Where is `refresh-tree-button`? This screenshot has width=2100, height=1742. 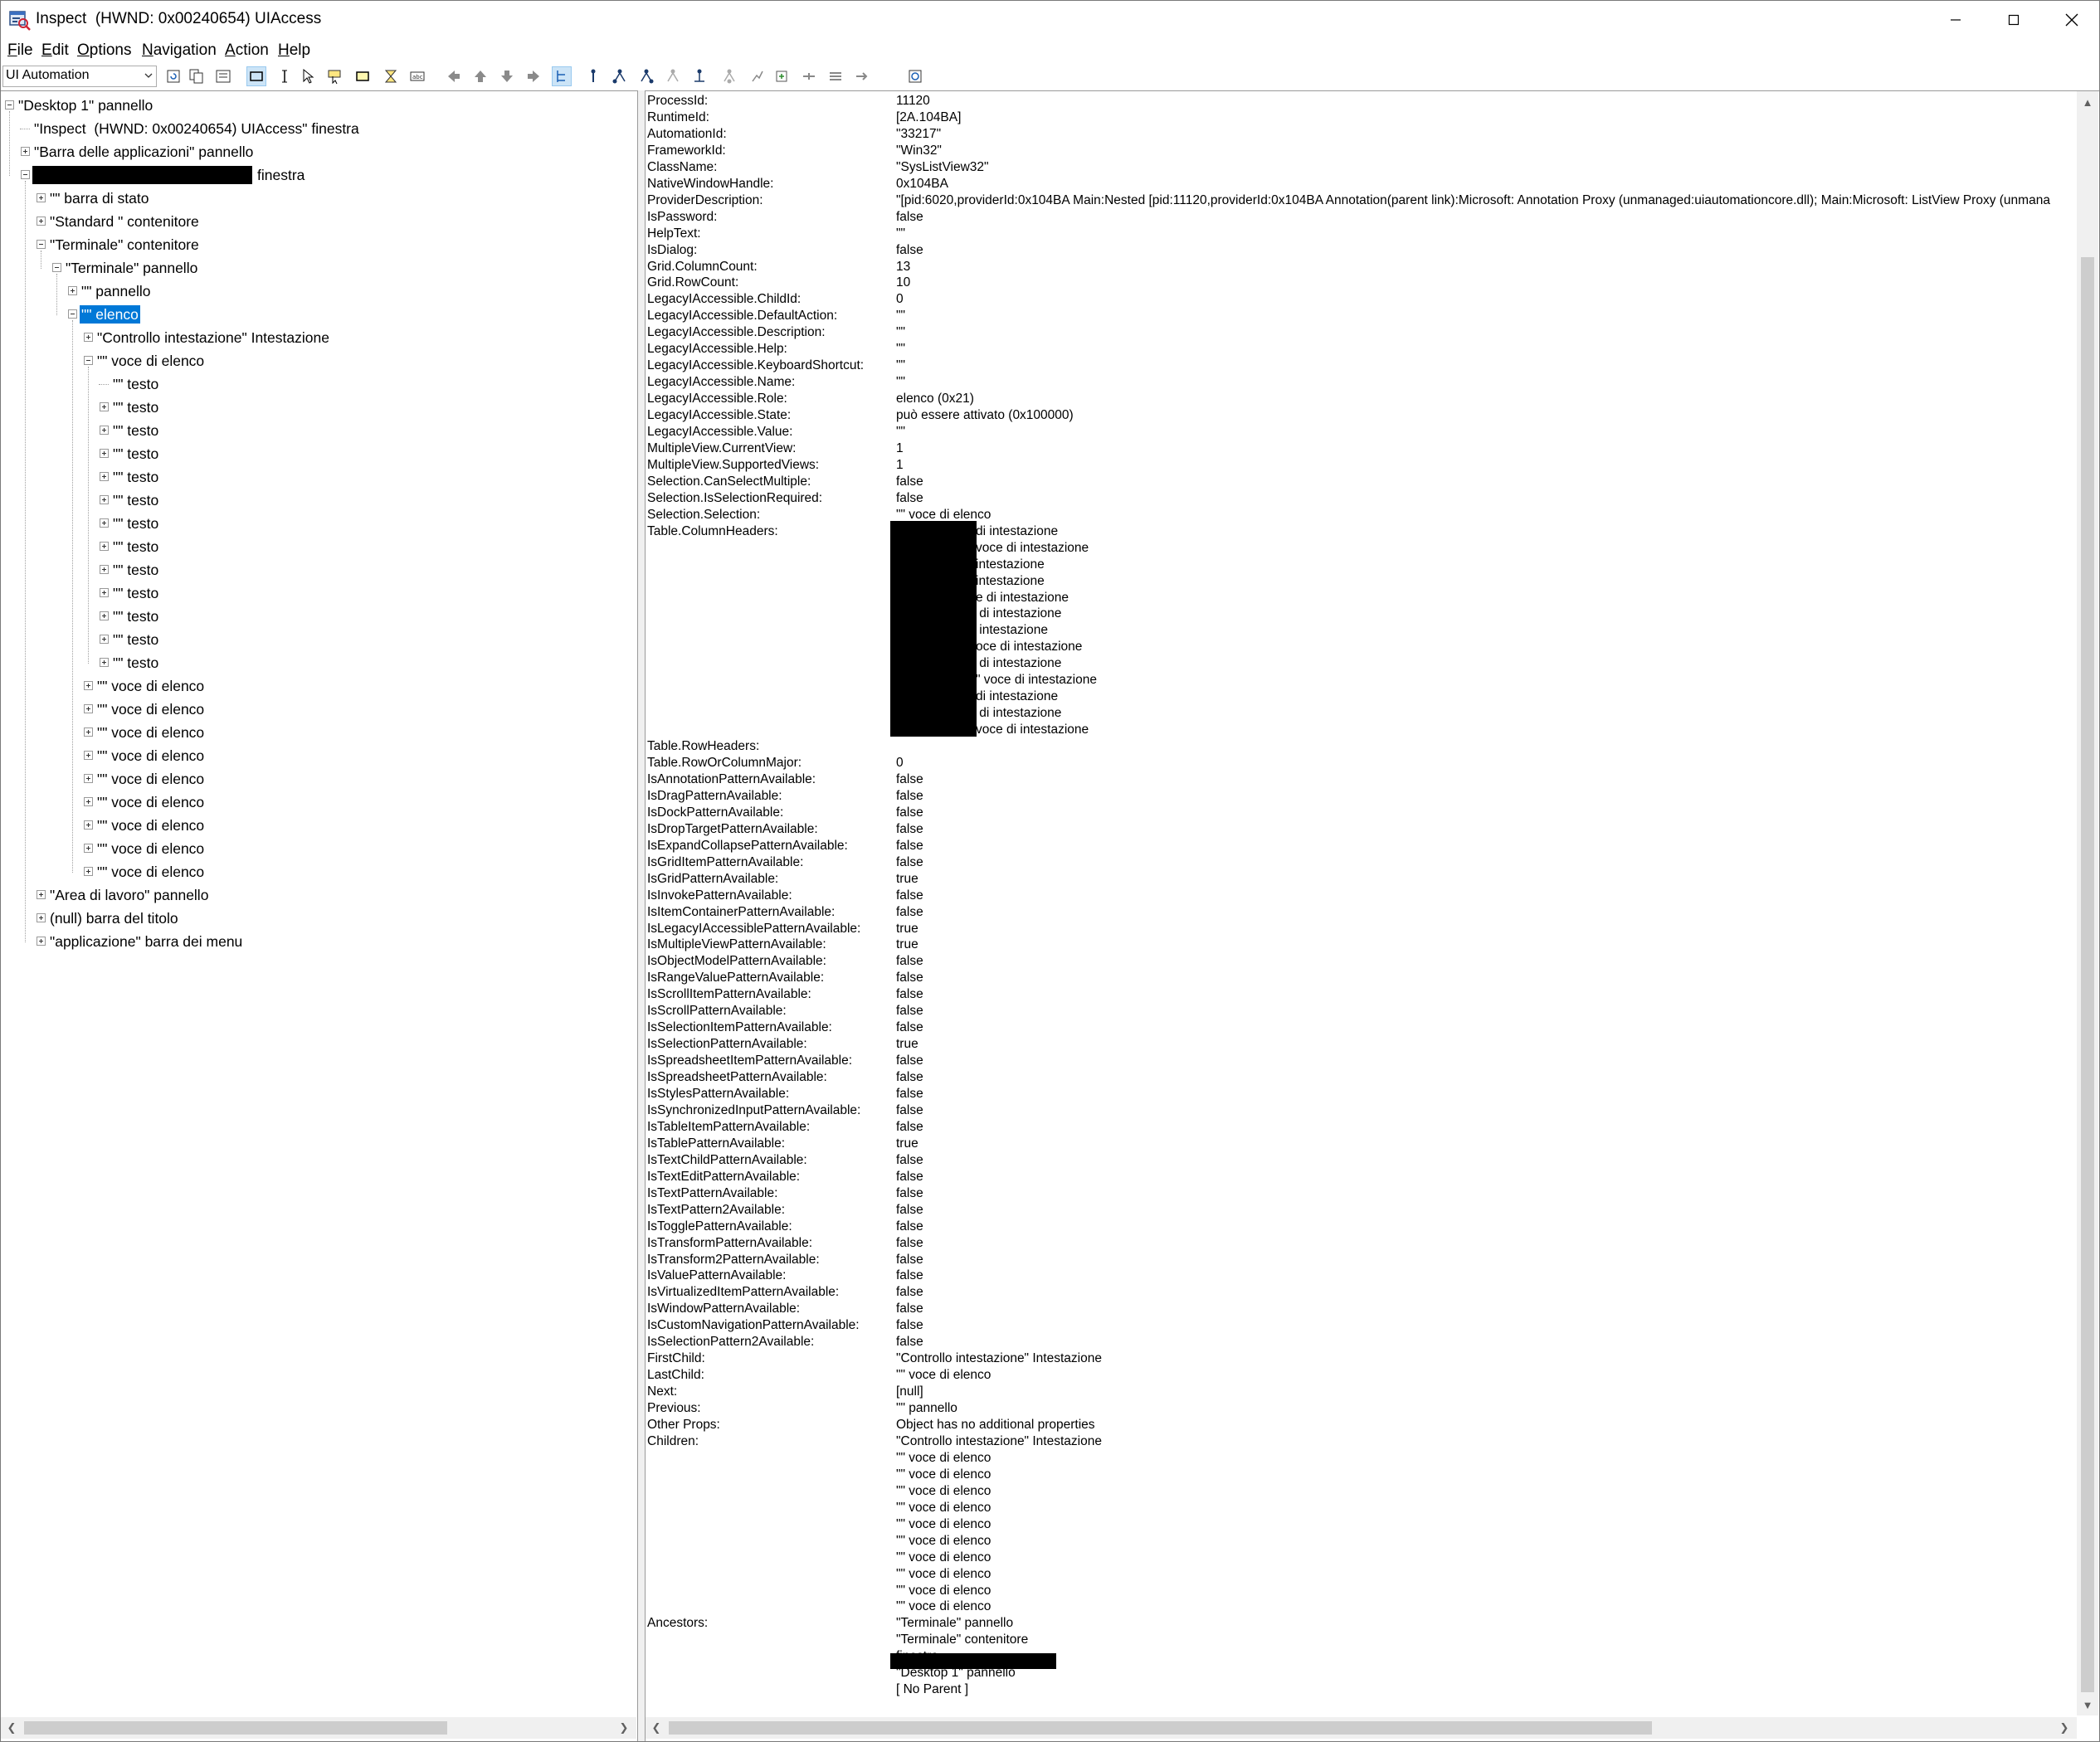
refresh-tree-button is located at coordinates (915, 76).